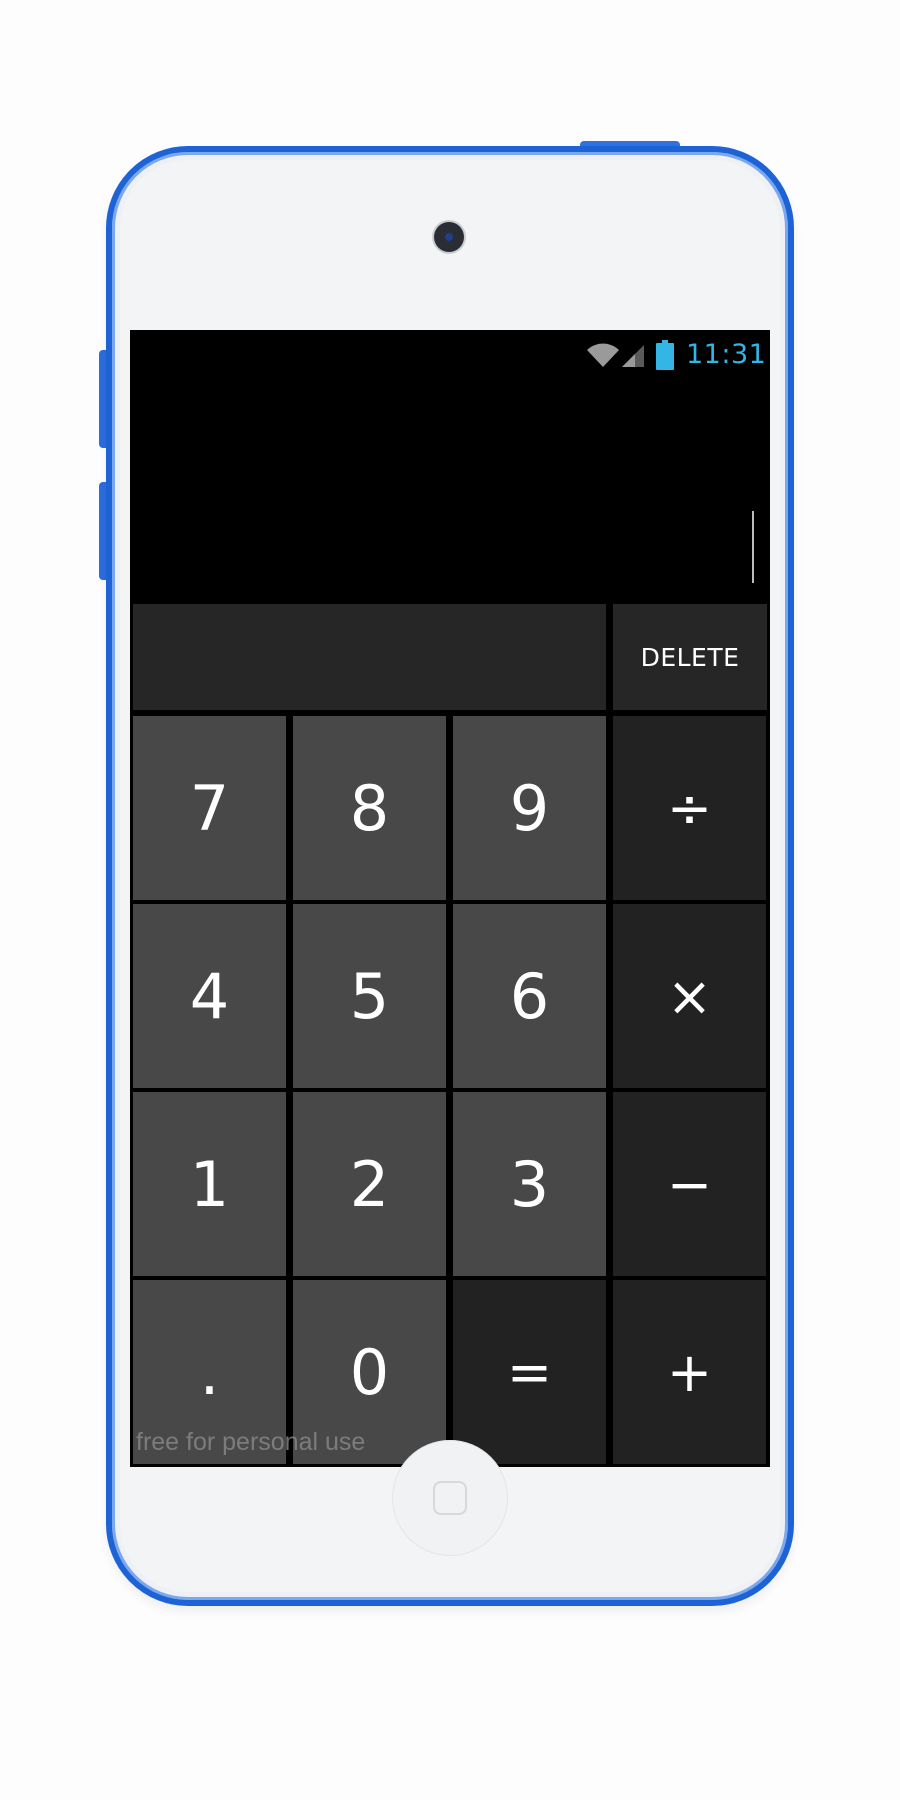 This screenshot has height=1800, width=900. Describe the element at coordinates (209, 808) in the screenshot. I see `key-7: 7` at that location.